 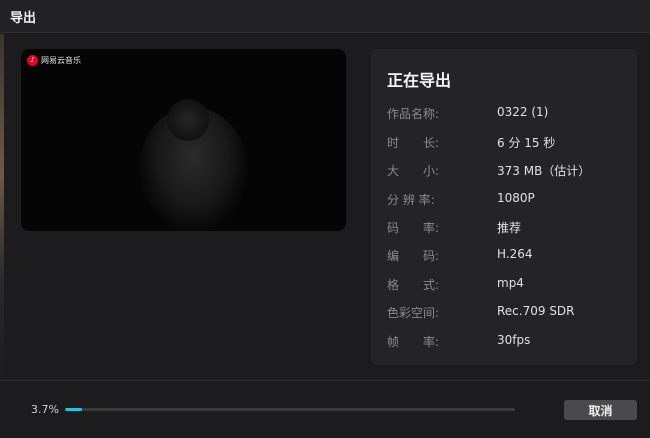 I want to click on info-row-codec: 编 码: H.264, so click(x=507, y=256).